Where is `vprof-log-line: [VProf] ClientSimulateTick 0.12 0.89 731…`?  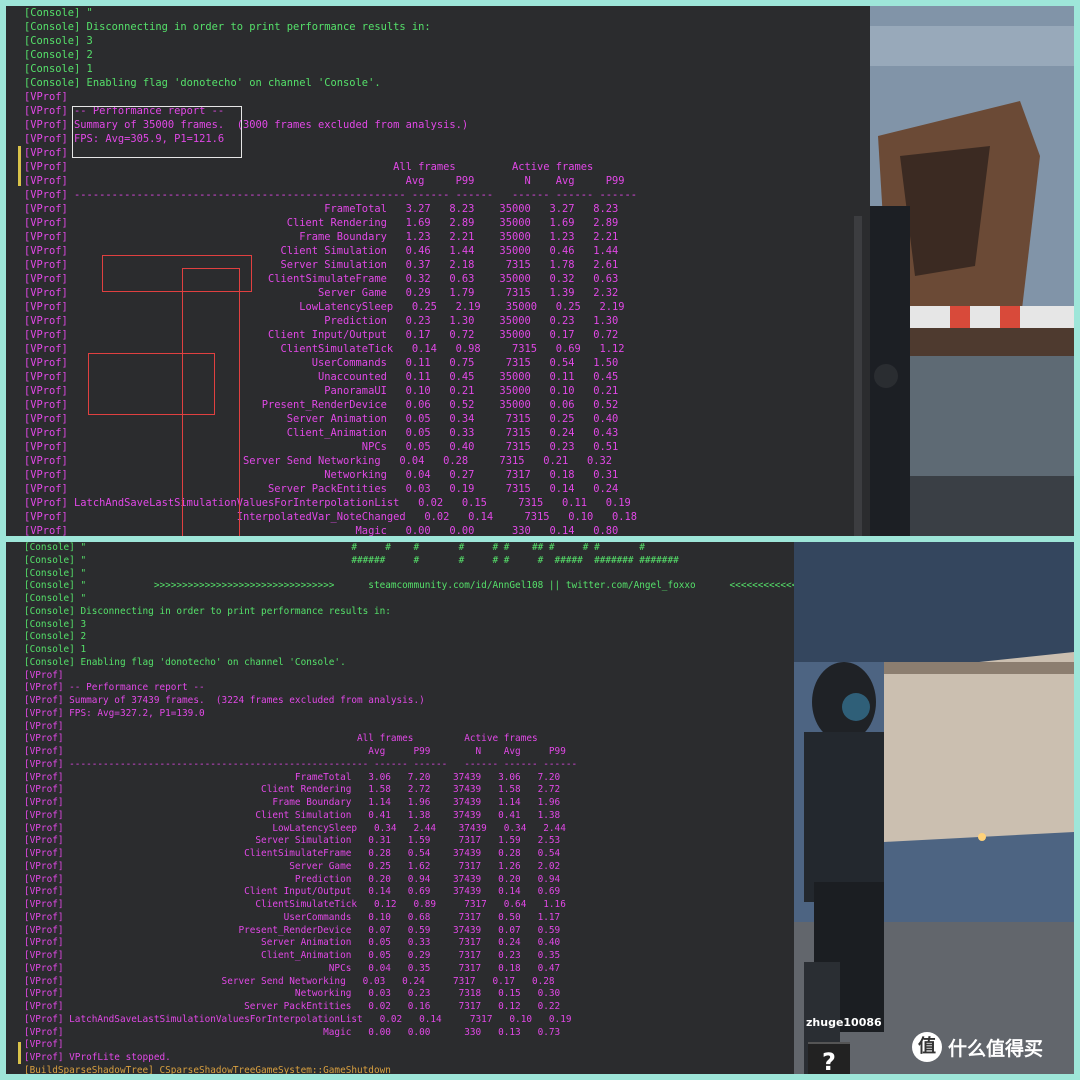
vprof-log-line: [VProf] ClientSimulateTick 0.12 0.89 731… is located at coordinates (295, 904).